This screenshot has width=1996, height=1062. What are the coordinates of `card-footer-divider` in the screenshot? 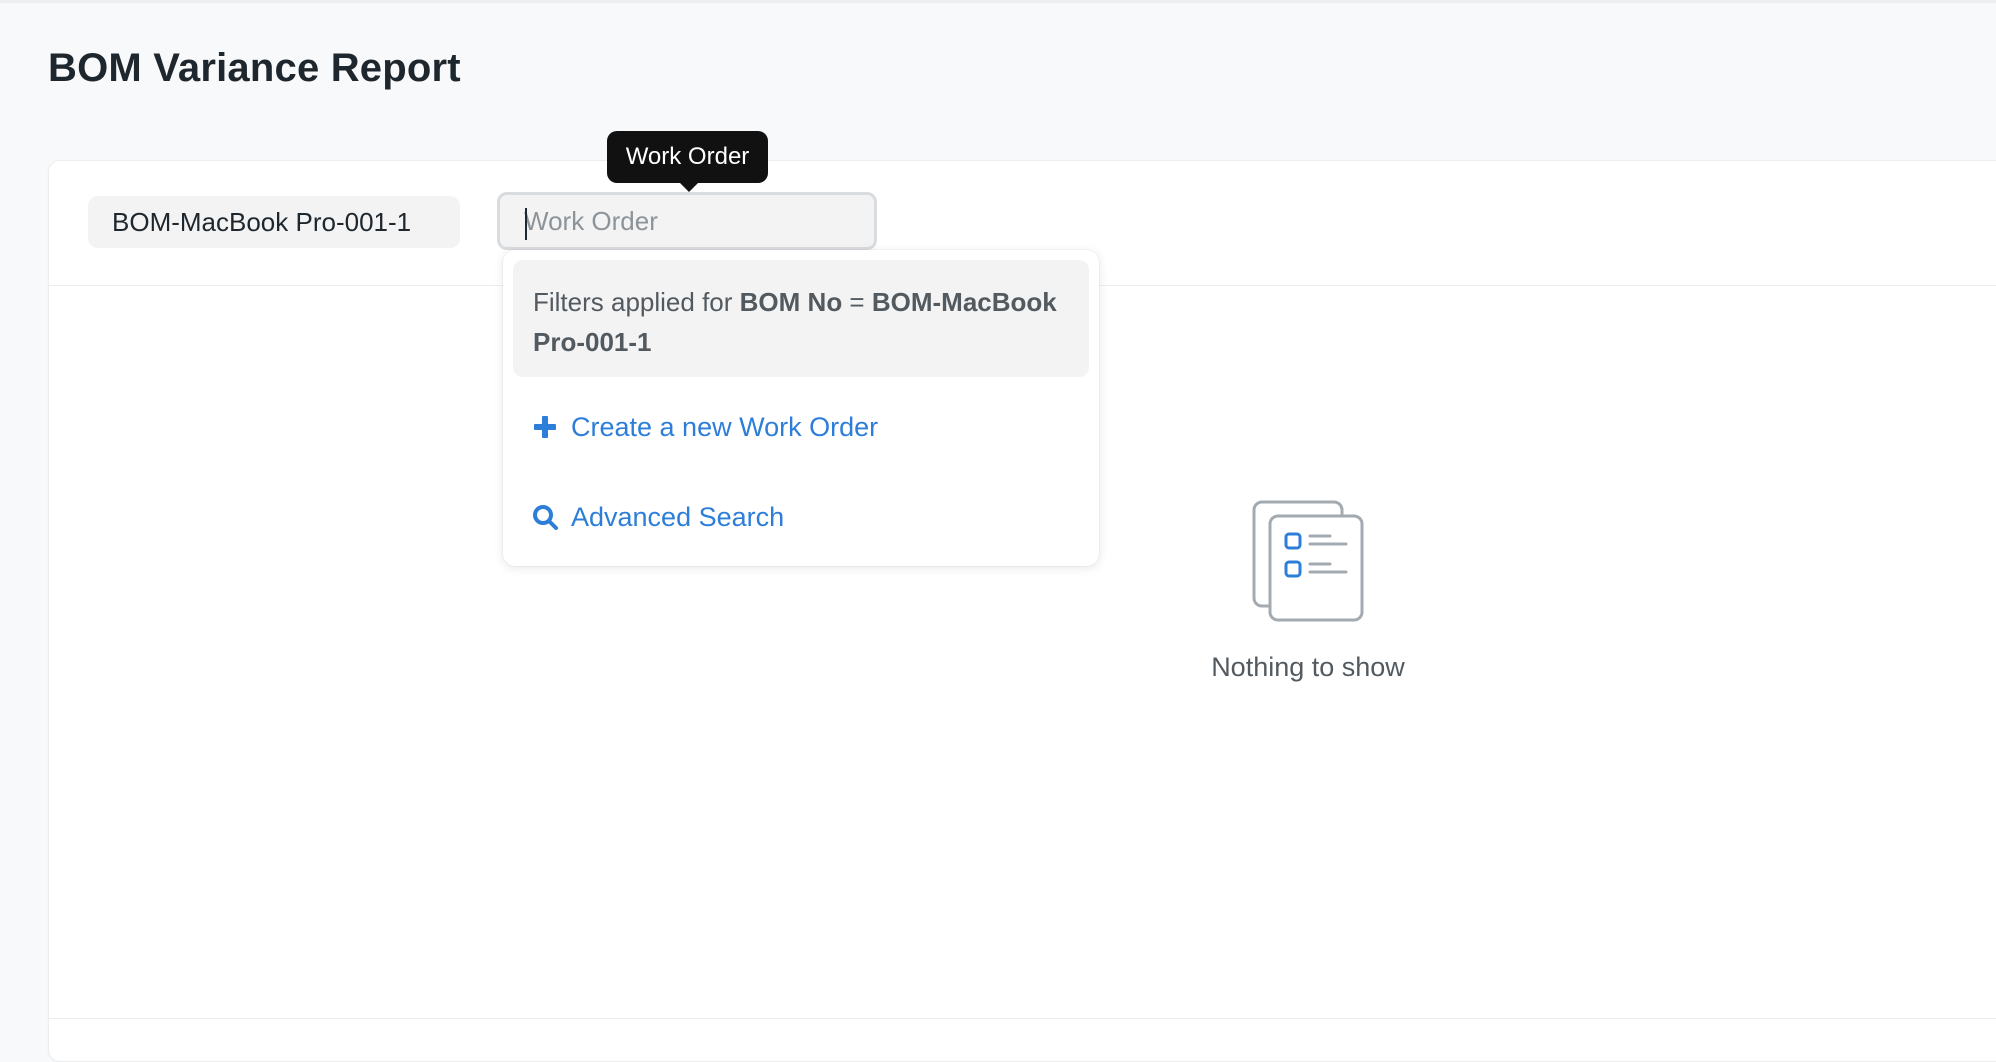 It's located at (1022, 1018).